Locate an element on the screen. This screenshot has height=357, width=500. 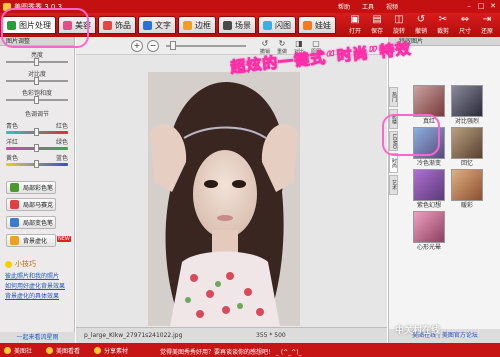
pair-right-label: 蓝色 is located at coordinates (61, 158).